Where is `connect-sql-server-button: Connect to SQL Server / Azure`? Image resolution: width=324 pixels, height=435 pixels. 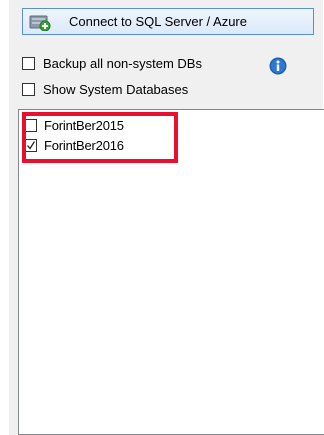
connect-sql-server-button: Connect to SQL Server / Azure is located at coordinates (168, 21).